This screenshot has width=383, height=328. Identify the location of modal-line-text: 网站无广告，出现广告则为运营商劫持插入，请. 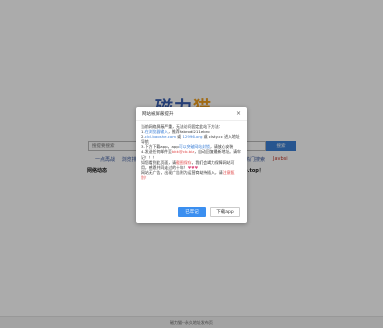
(182, 172).